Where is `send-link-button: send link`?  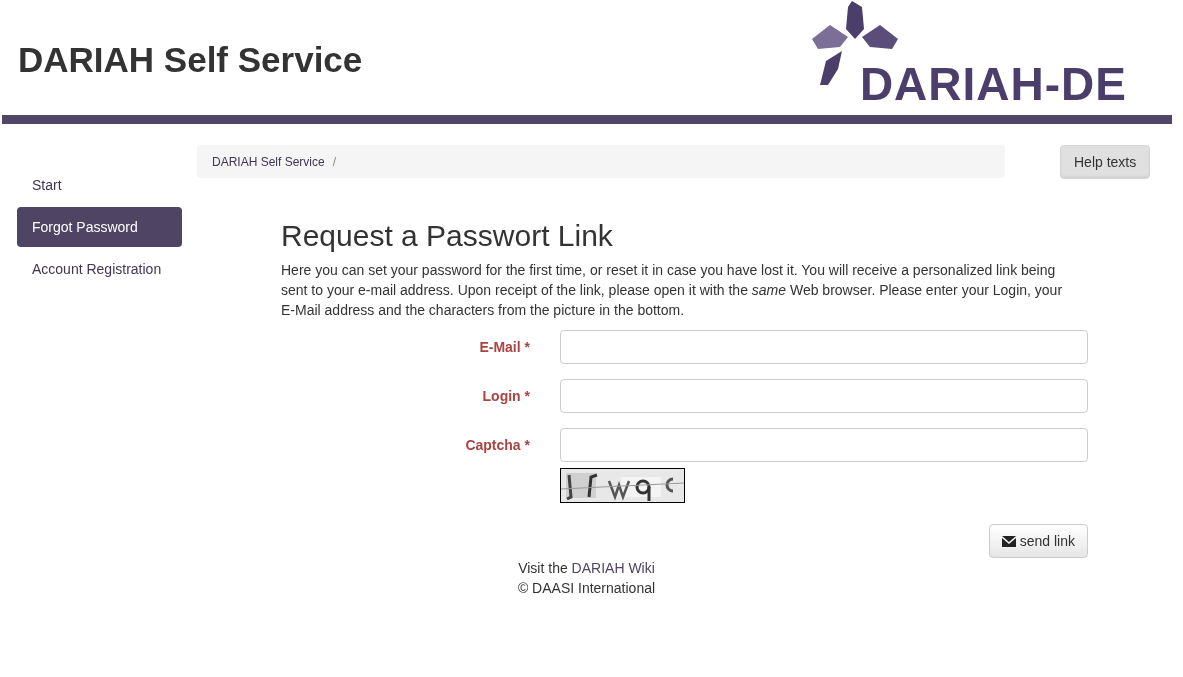 send-link-button: send link is located at coordinates (1038, 541).